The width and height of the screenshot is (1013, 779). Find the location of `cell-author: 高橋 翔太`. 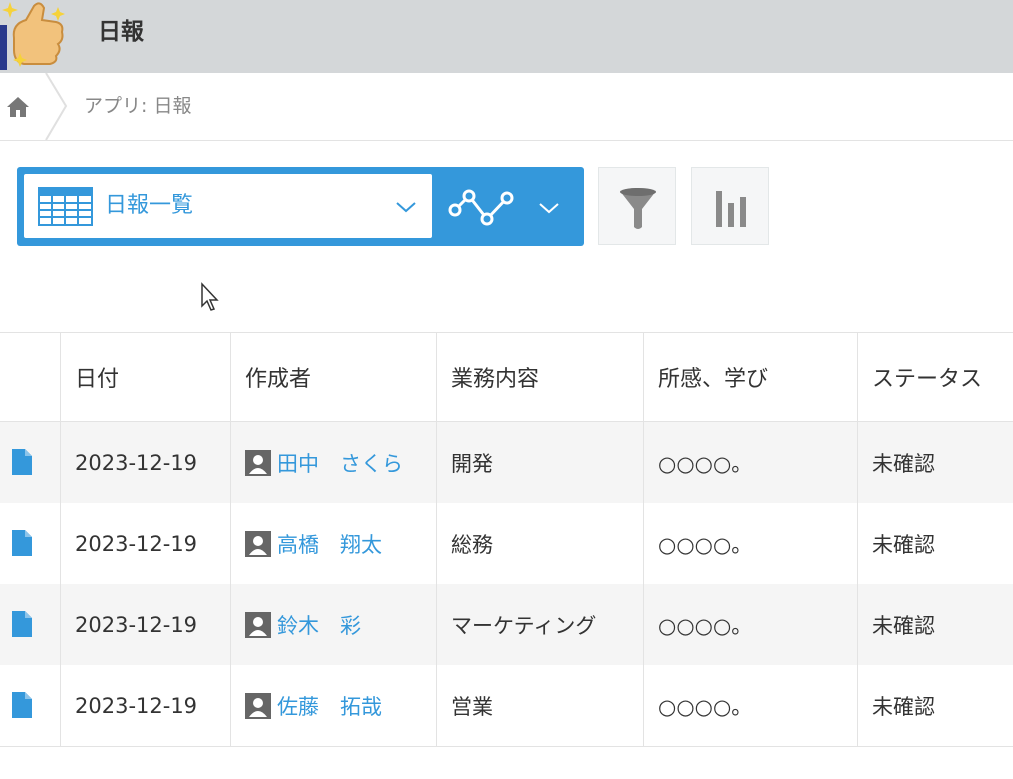

cell-author: 高橋 翔太 is located at coordinates (334, 543).